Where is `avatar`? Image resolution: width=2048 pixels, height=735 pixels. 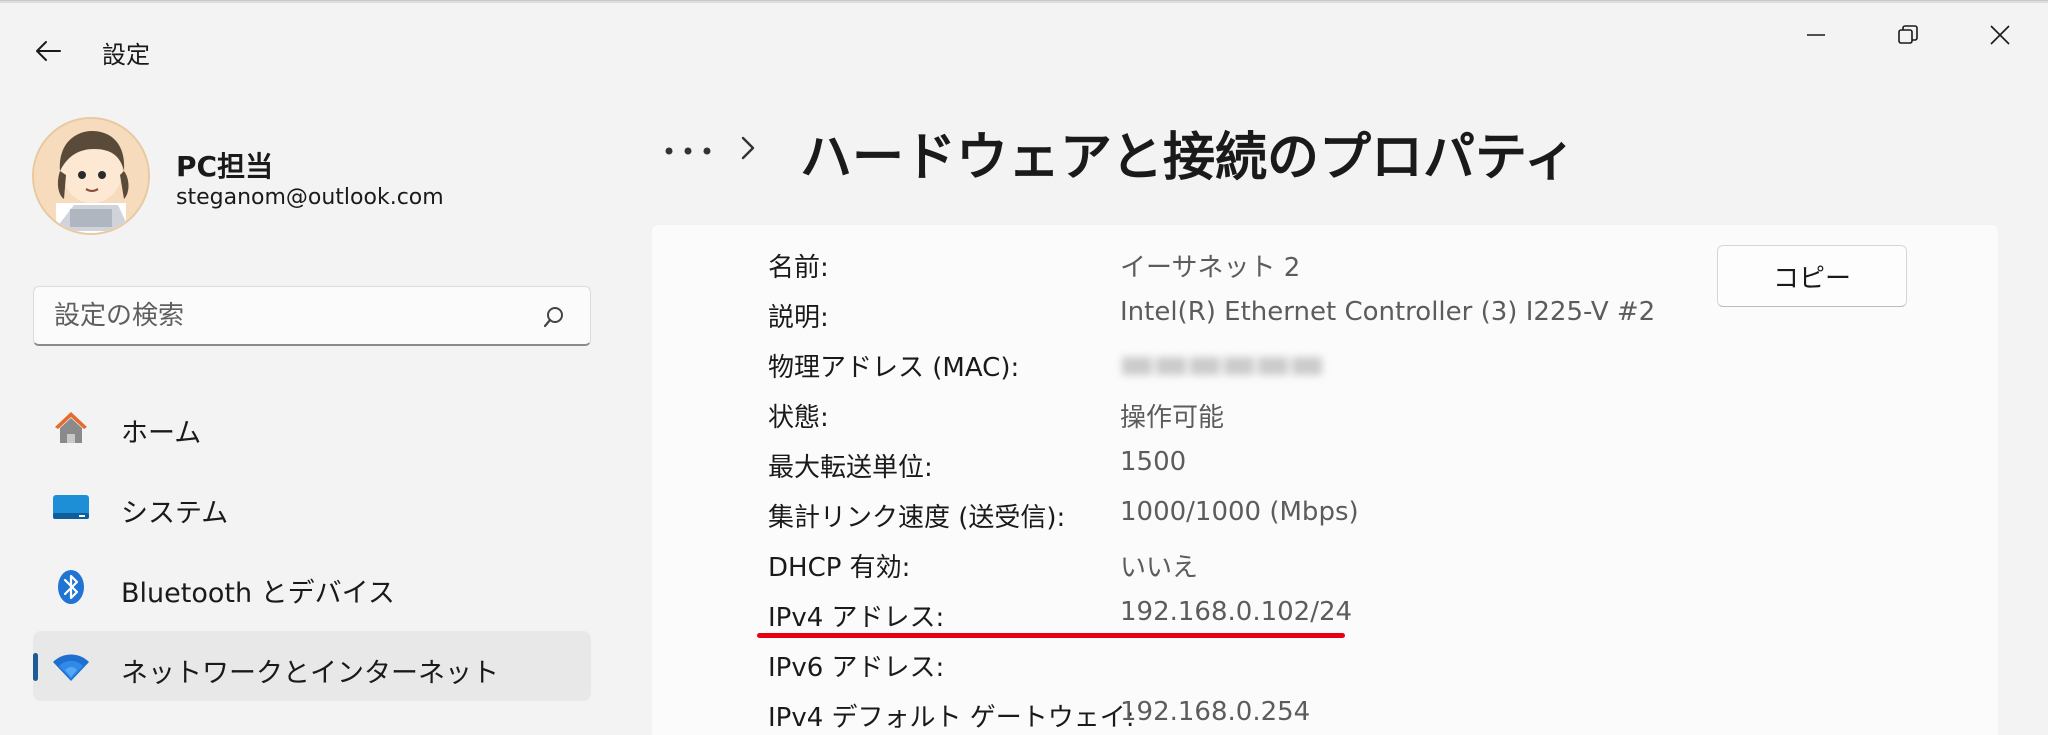 avatar is located at coordinates (91, 176).